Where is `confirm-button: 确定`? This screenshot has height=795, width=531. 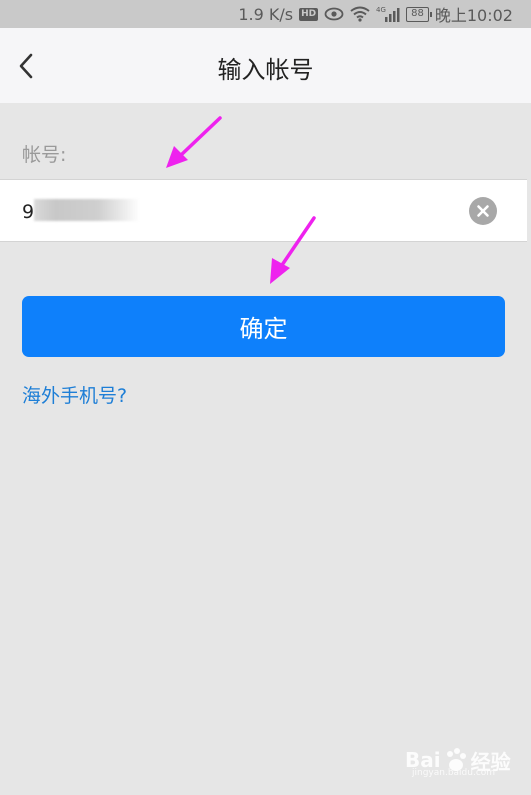 confirm-button: 确定 is located at coordinates (263, 326).